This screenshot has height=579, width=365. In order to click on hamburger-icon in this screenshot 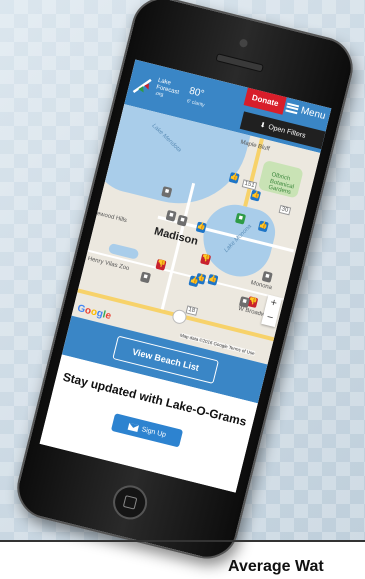, I will do `click(292, 108)`.